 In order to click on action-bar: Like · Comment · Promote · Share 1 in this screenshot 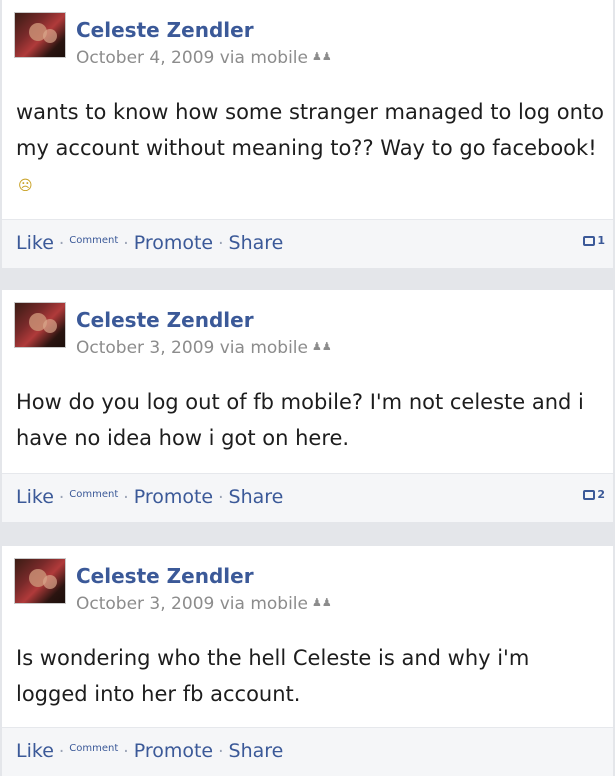, I will do `click(307, 243)`.